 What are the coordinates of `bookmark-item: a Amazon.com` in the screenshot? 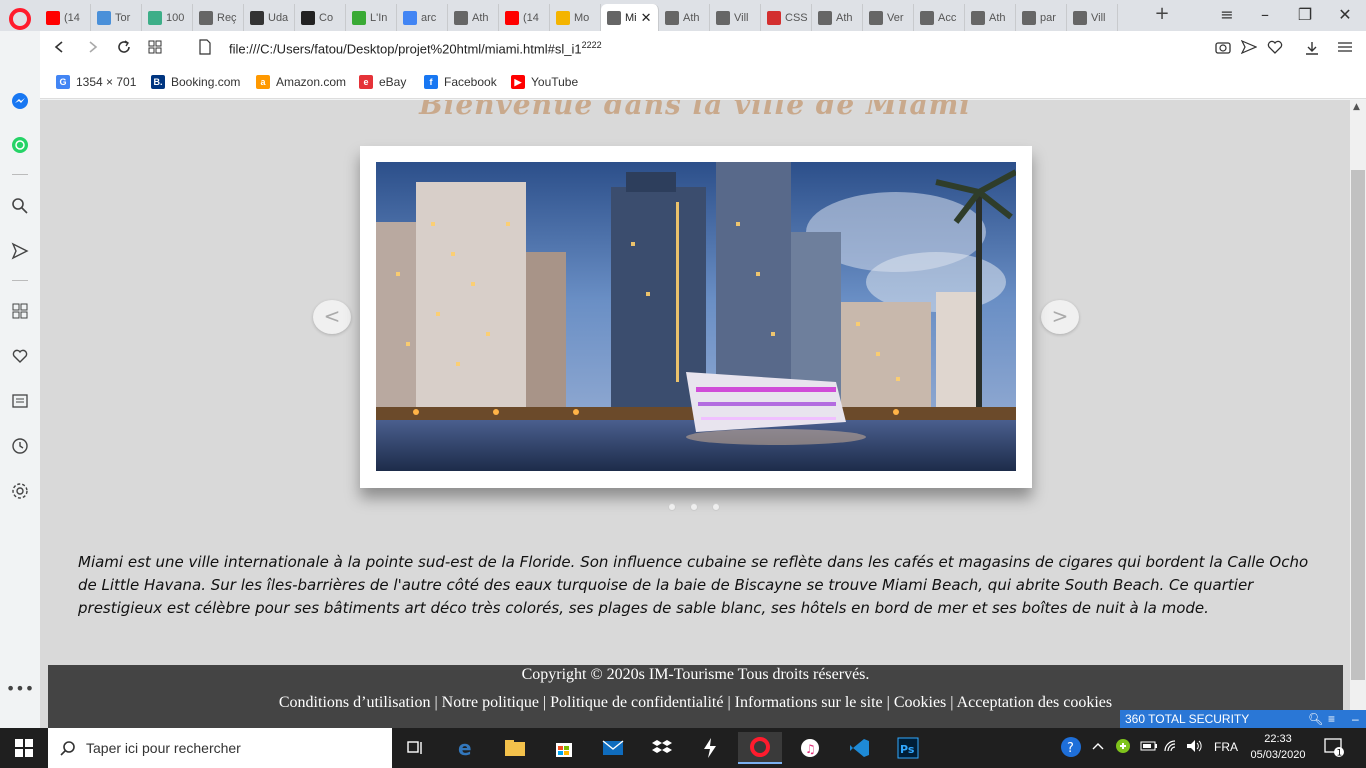 It's located at (301, 82).